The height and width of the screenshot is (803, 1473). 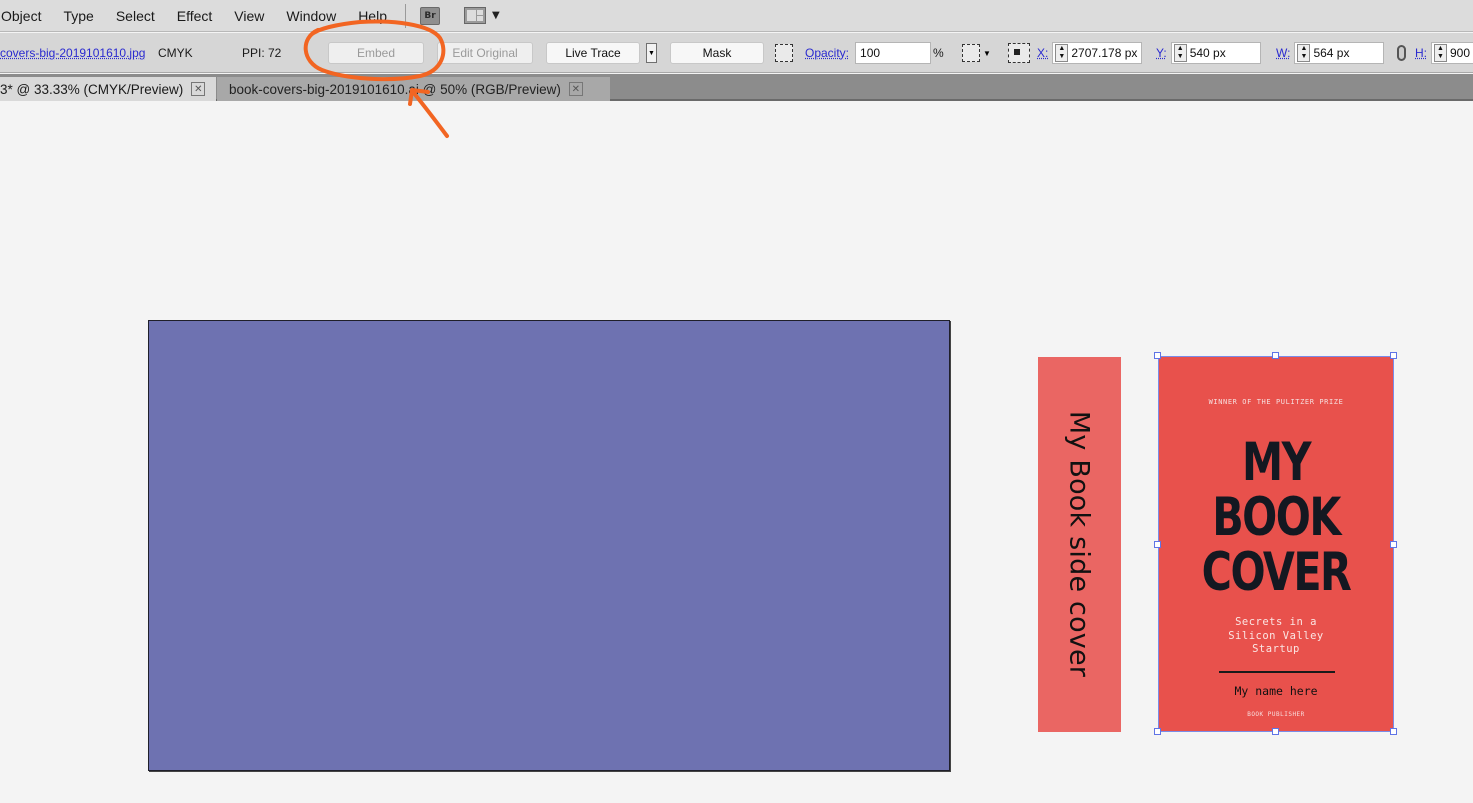 What do you see at coordinates (1062, 53) in the screenshot?
I see `x-spinner: ▲ ▼` at bounding box center [1062, 53].